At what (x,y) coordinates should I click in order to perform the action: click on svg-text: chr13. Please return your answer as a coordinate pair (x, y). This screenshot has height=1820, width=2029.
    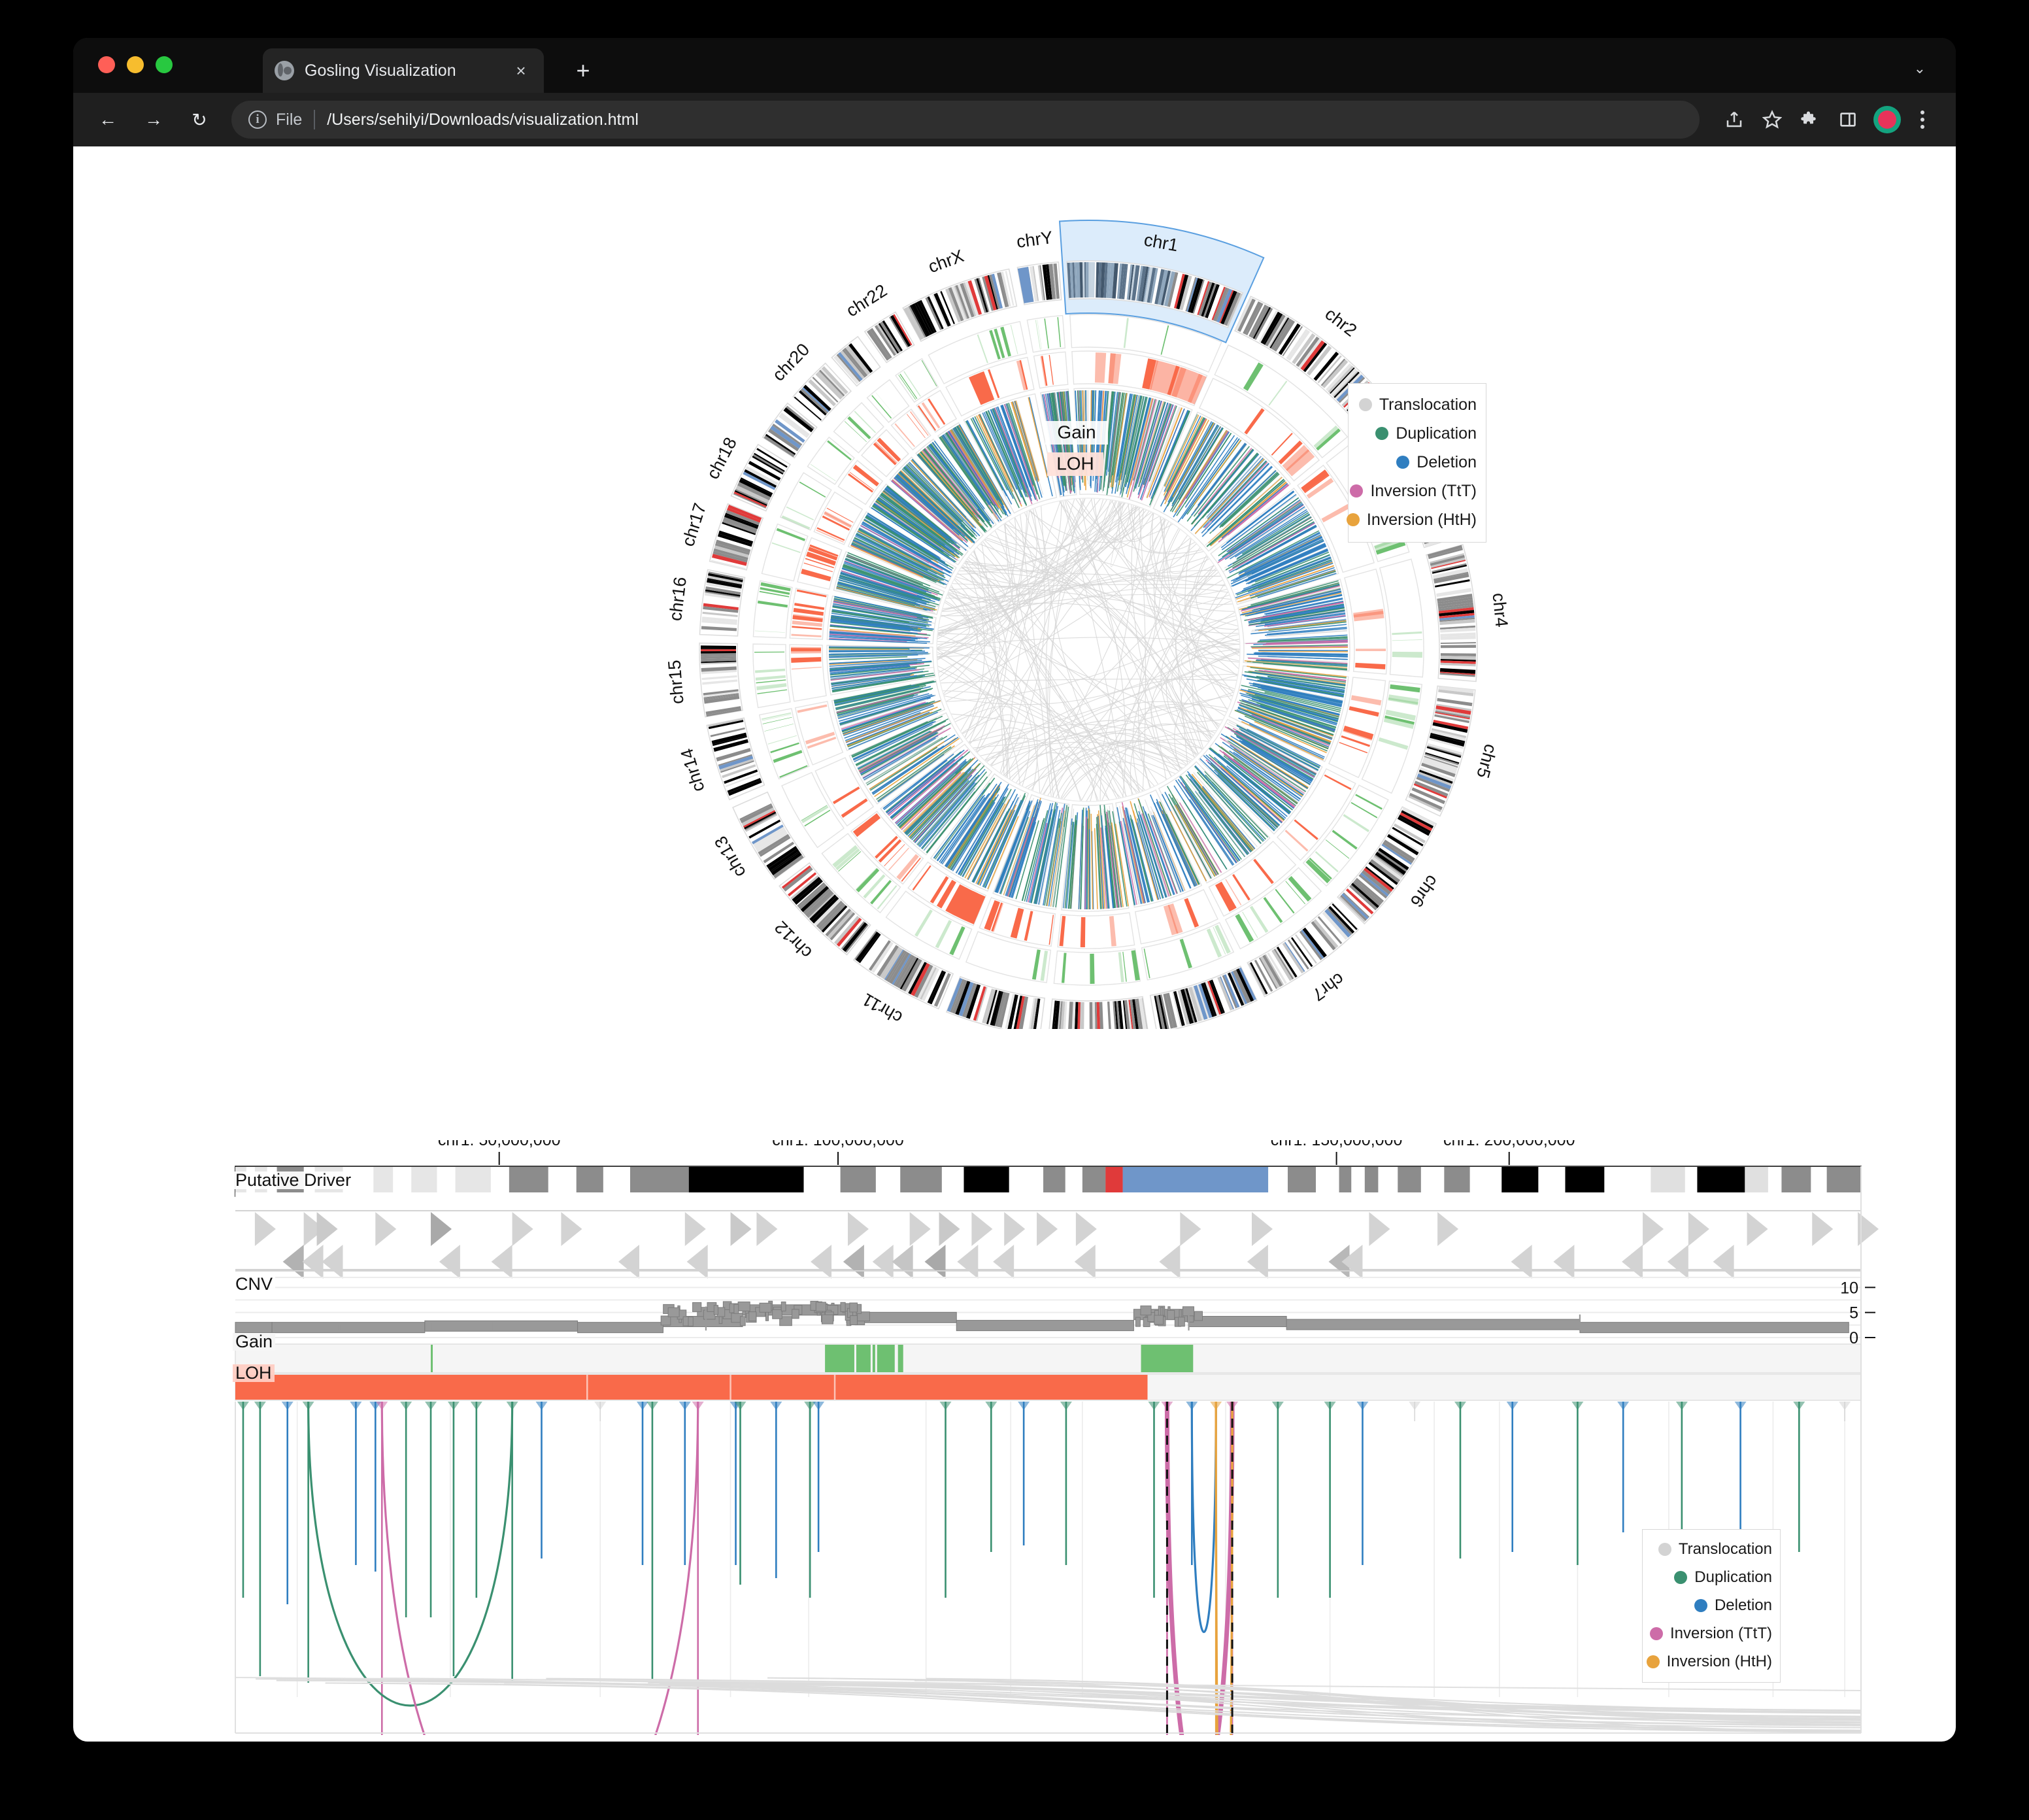
    Looking at the image, I should click on (730, 857).